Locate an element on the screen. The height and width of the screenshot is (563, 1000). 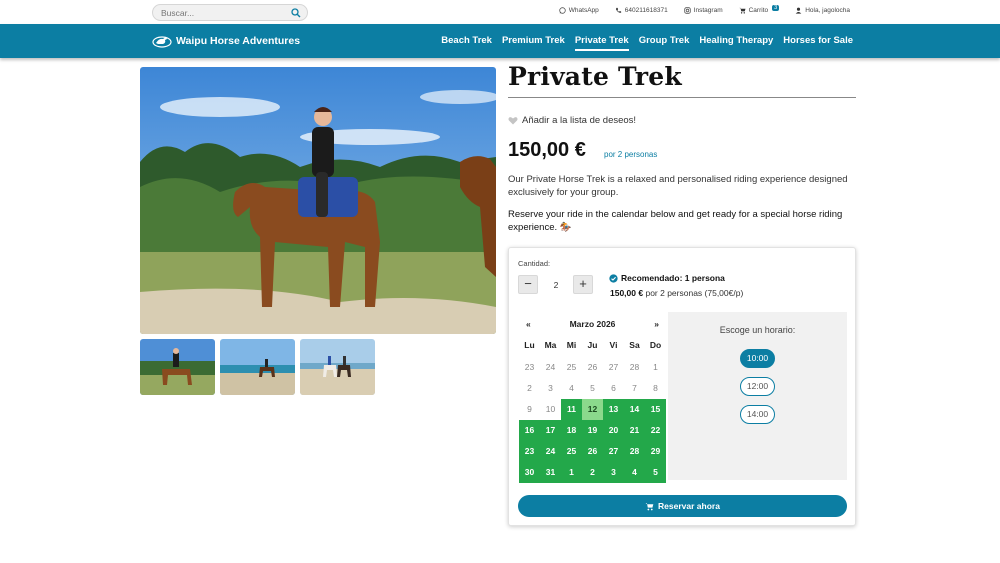
time-slot-button: 10:00 is located at coordinates (757, 358).